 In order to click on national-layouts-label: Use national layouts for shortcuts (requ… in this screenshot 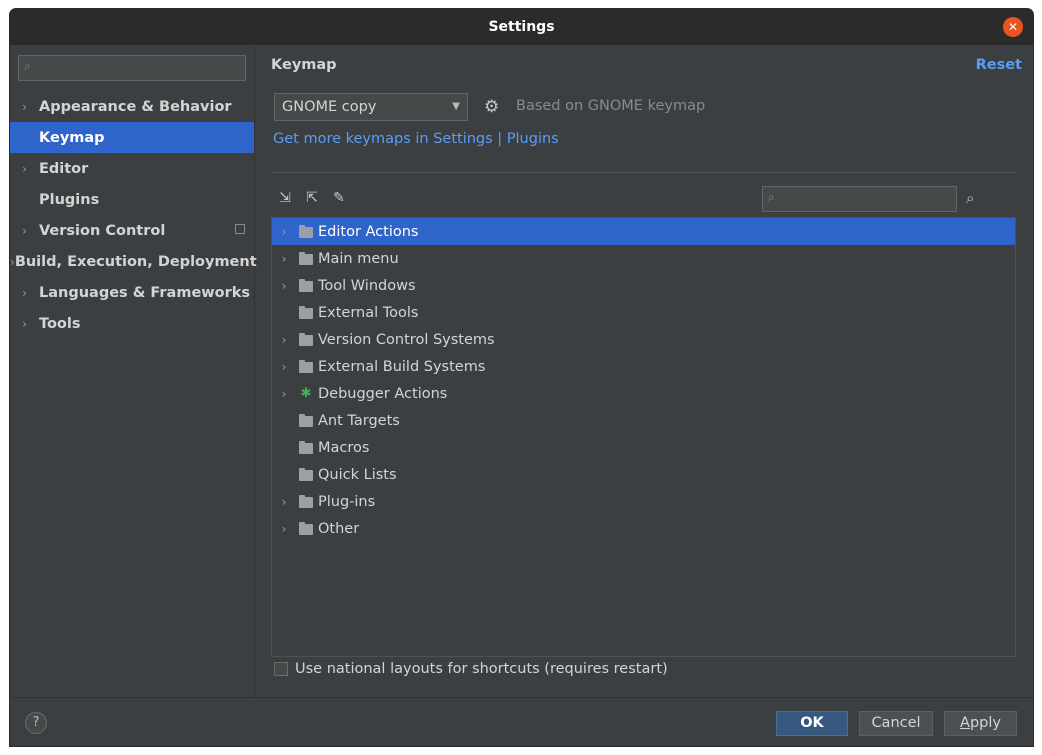, I will do `click(481, 669)`.